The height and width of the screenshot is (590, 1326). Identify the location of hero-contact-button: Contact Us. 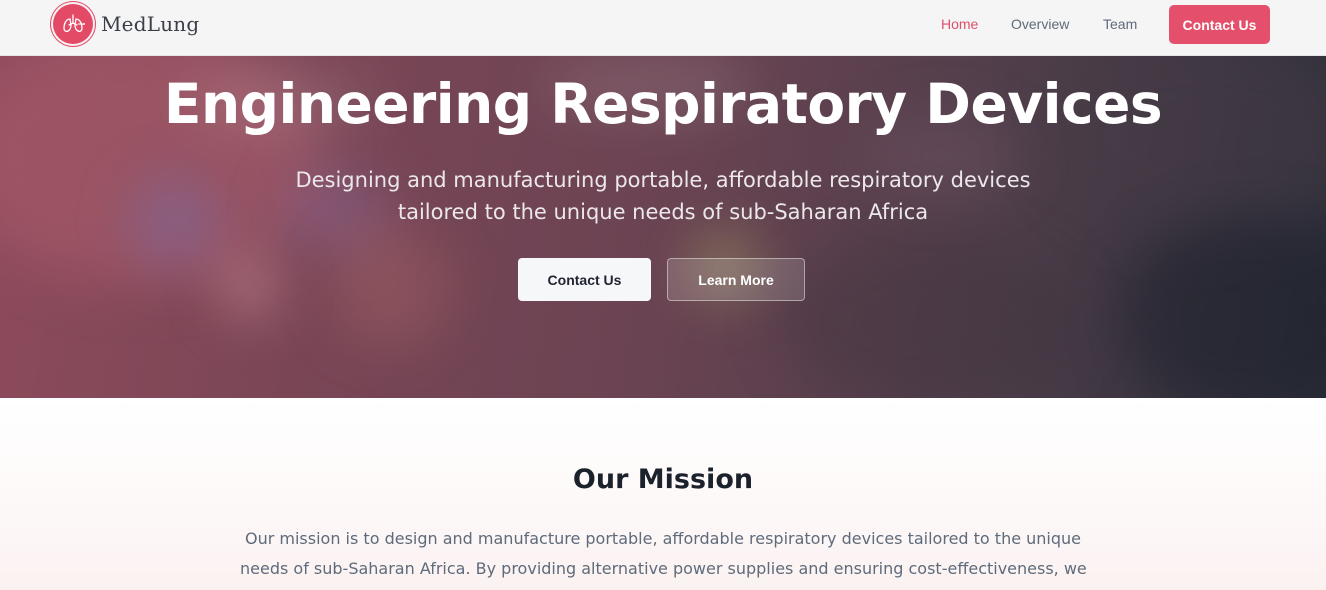
(584, 279).